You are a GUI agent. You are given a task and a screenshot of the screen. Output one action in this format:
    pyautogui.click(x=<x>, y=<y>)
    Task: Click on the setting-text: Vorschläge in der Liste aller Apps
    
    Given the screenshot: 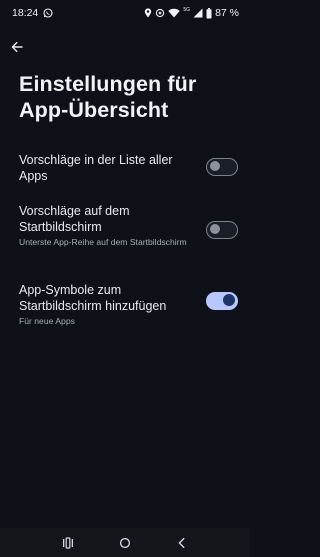 What is the action you would take?
    pyautogui.click(x=106, y=168)
    